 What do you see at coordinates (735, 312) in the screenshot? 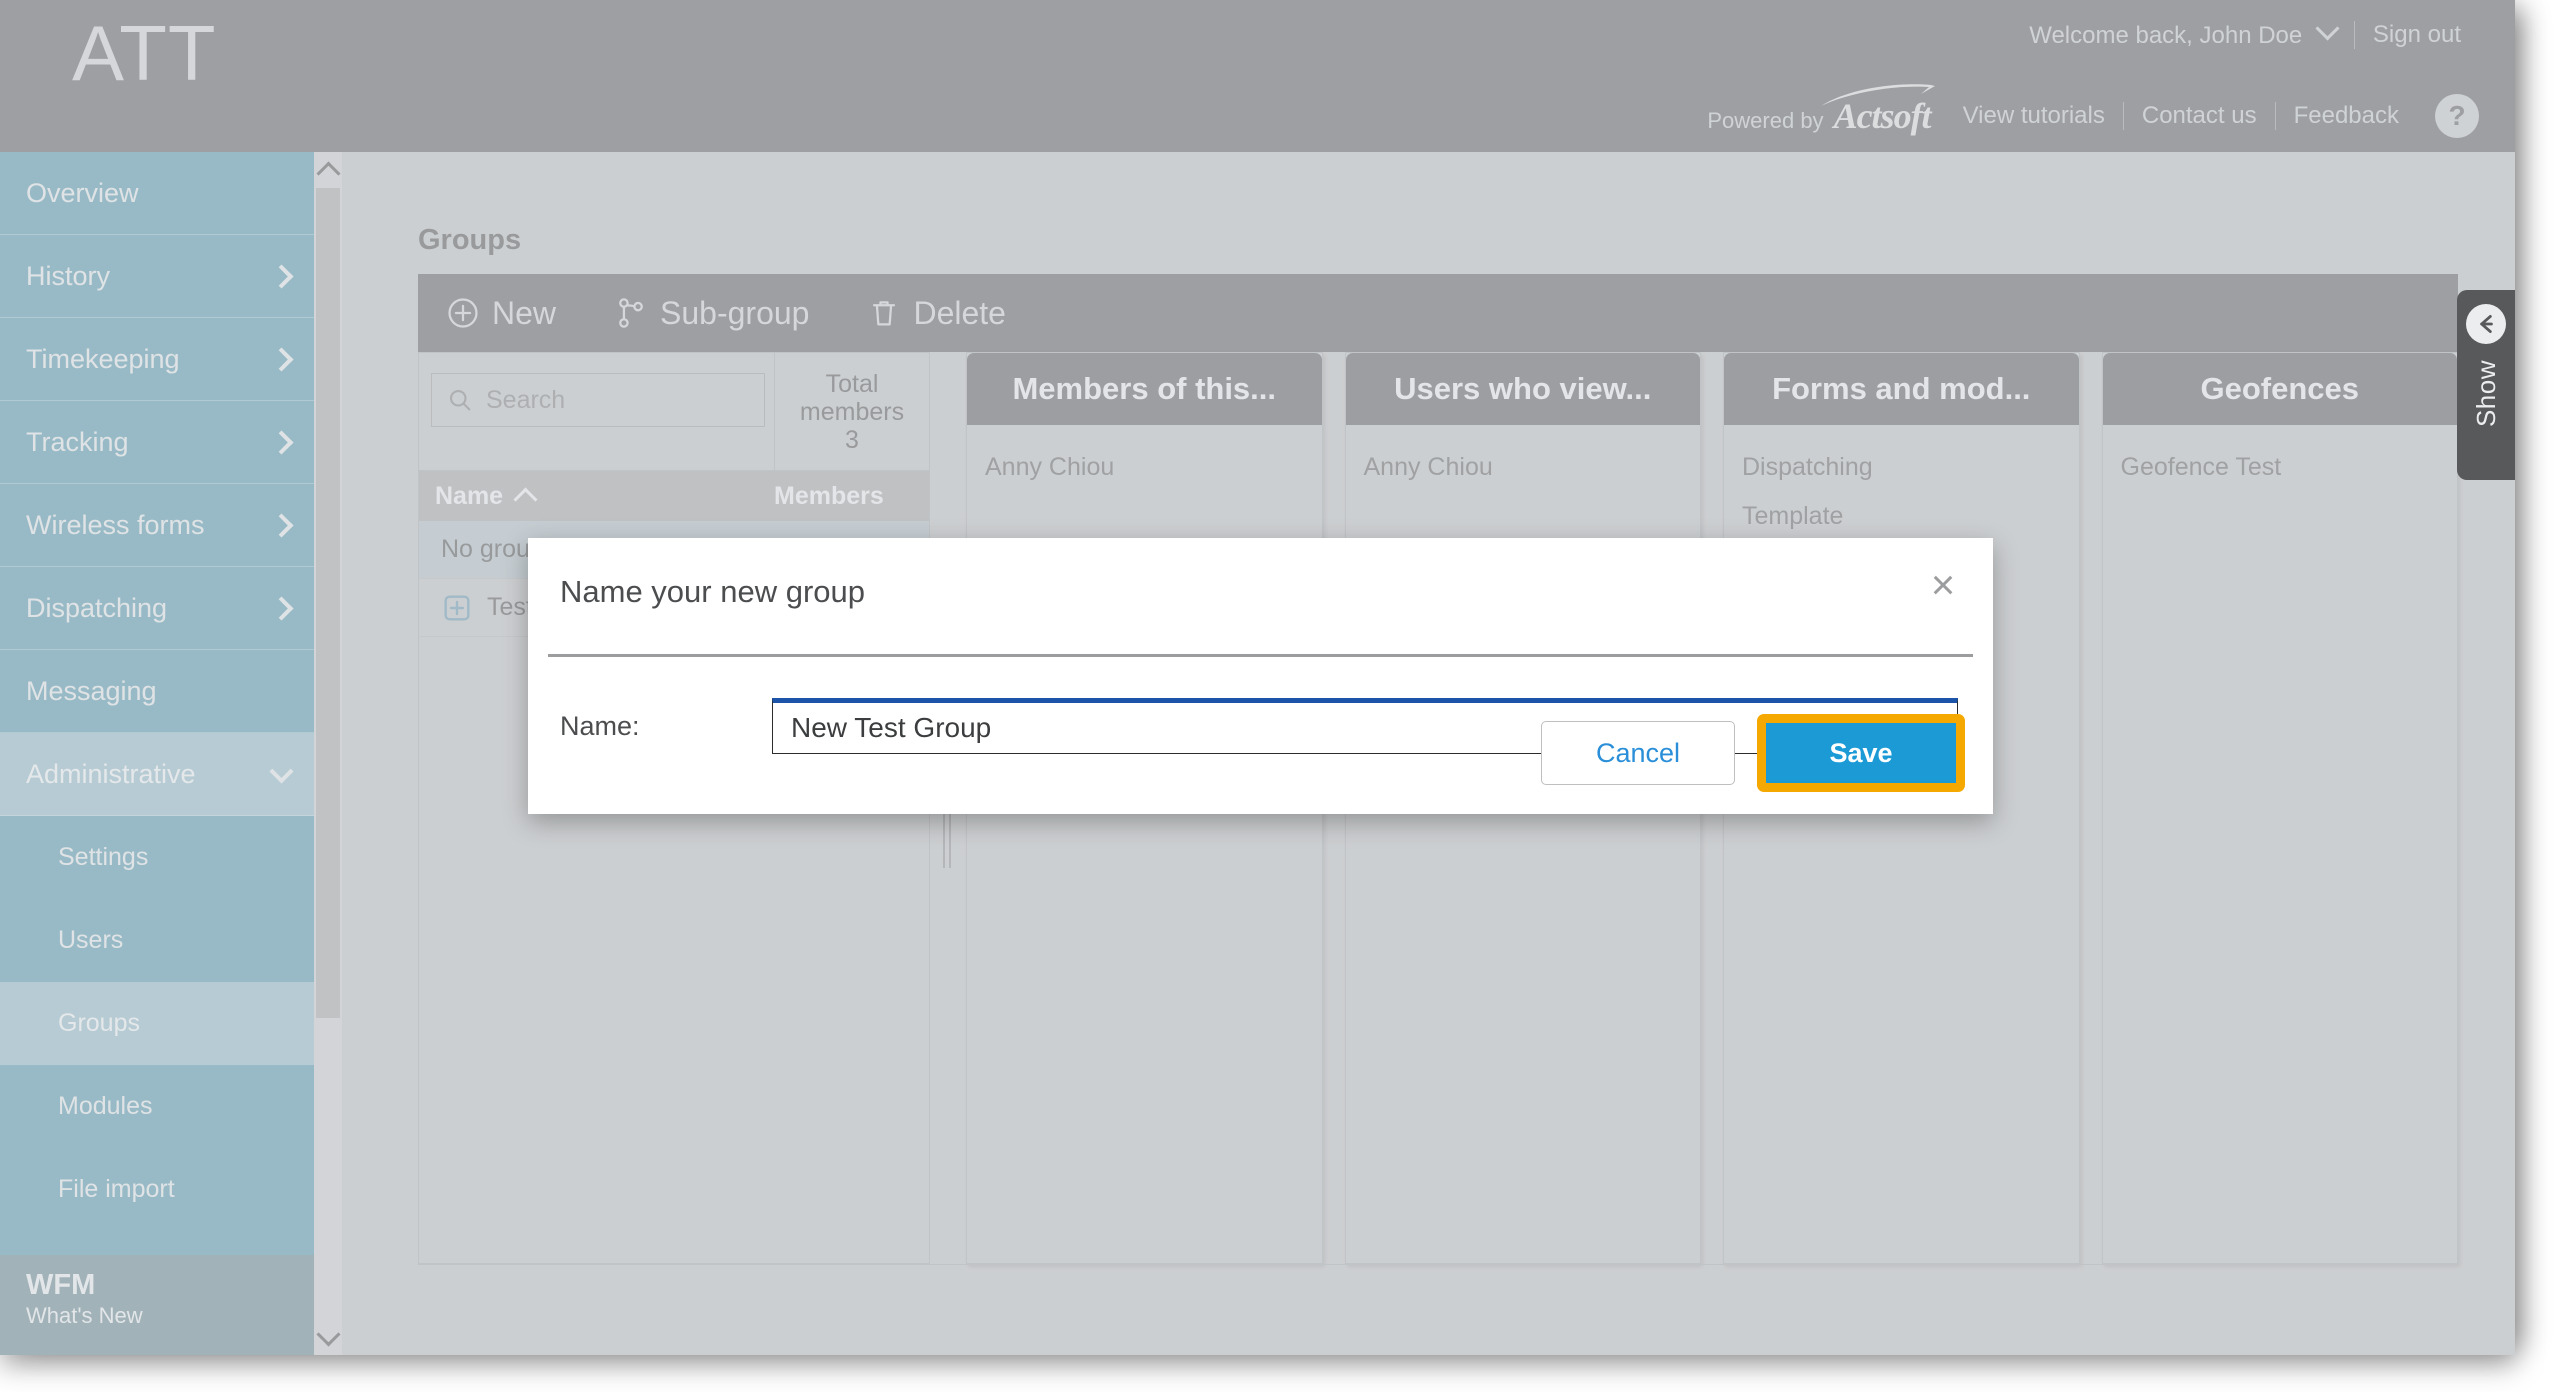
I see `sub-group-label: Sub-group` at bounding box center [735, 312].